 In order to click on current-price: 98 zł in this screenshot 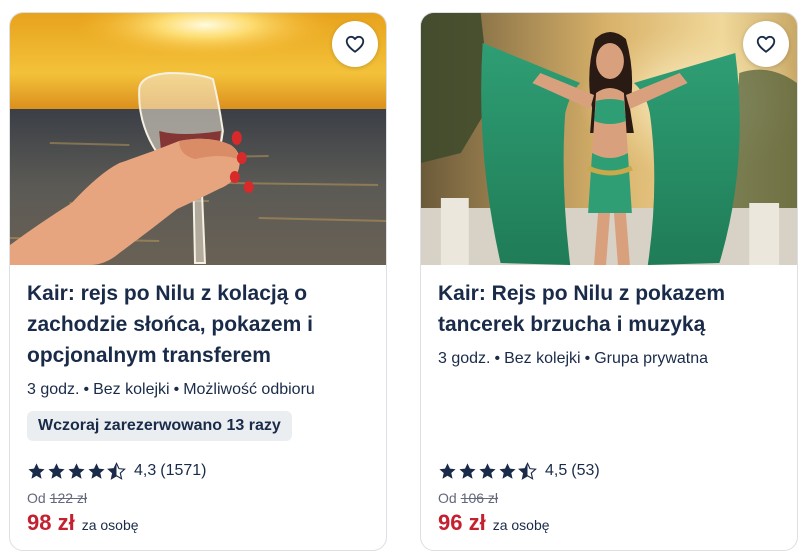, I will do `click(51, 522)`.